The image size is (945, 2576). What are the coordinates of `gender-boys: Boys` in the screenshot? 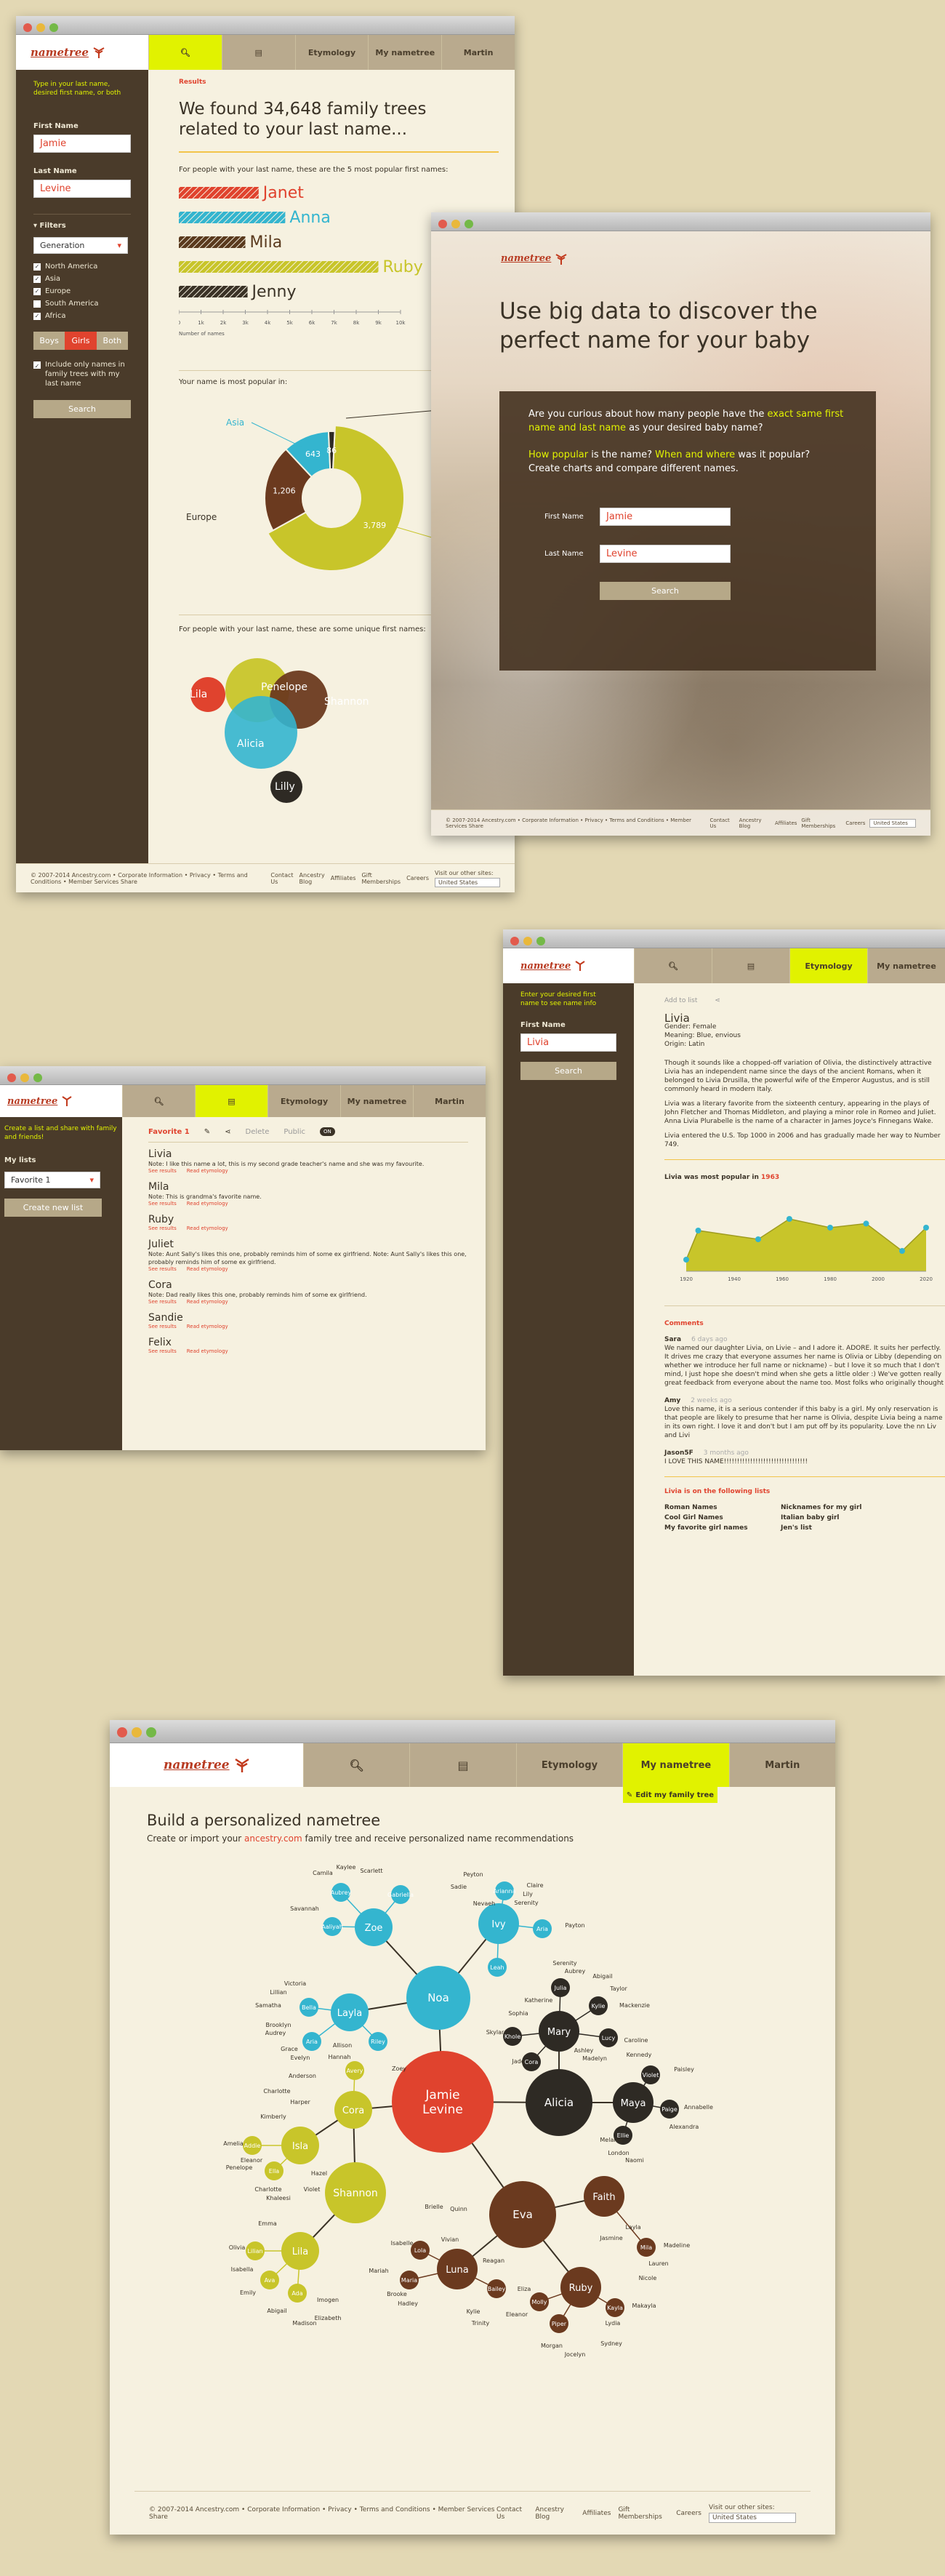 It's located at (49, 341).